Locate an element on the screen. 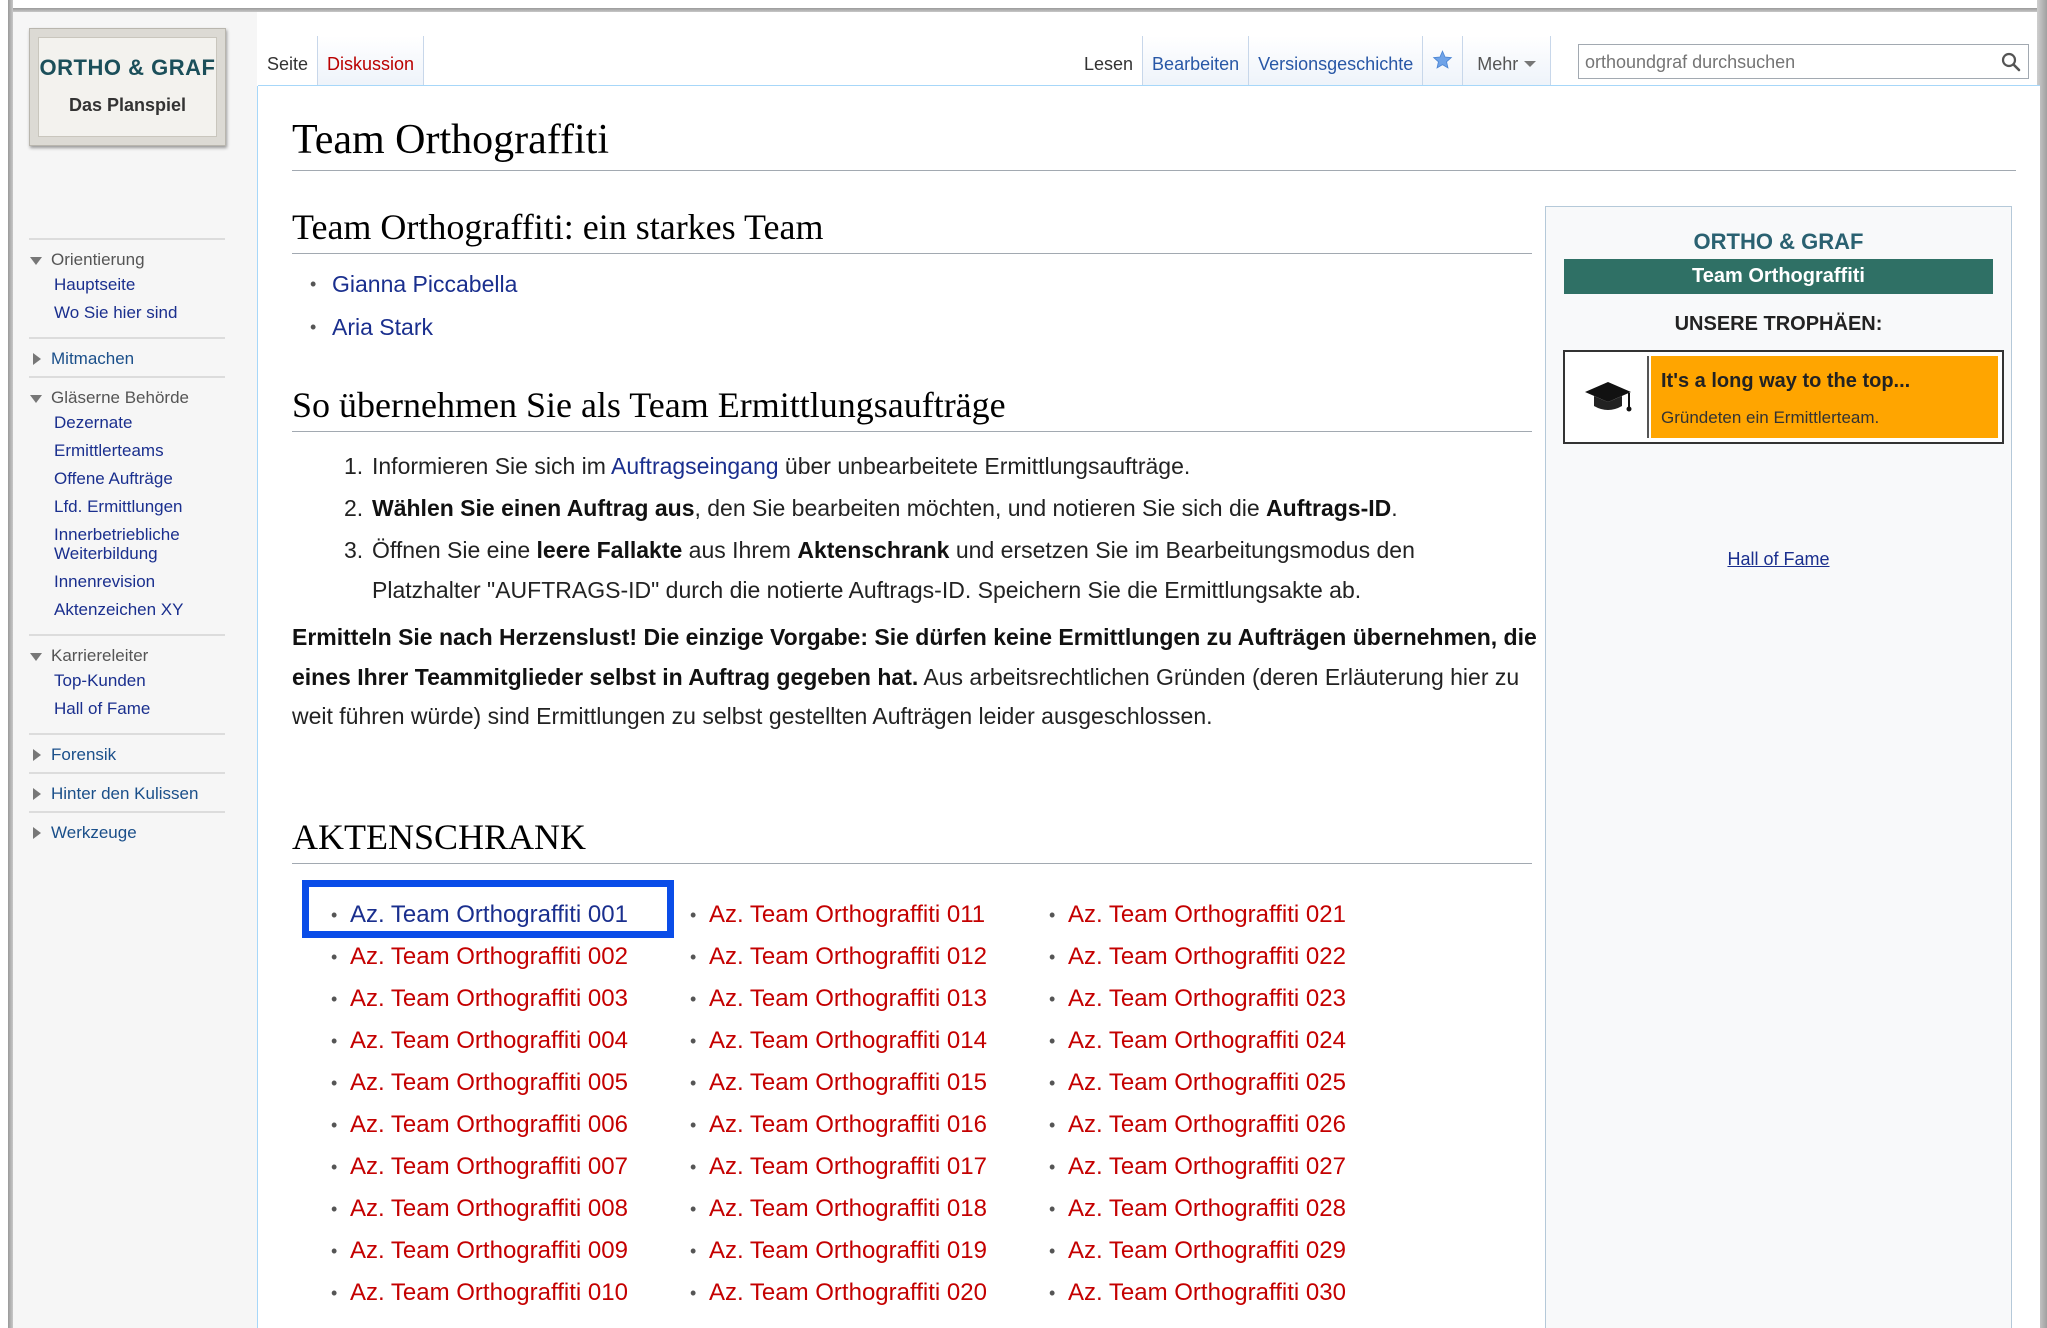  file-link: Az. Team Orthograffiti 018 is located at coordinates (838, 1209).